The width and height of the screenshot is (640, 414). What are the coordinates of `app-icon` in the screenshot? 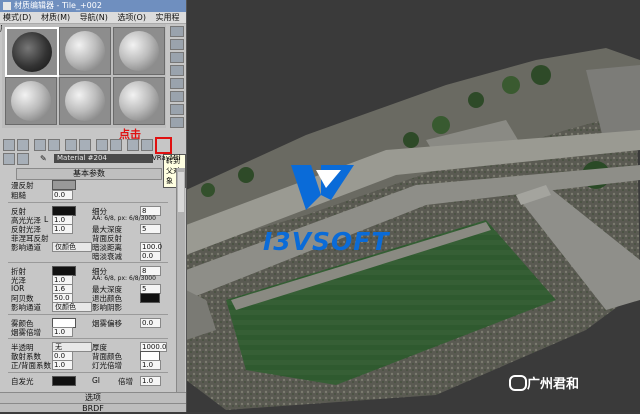 It's located at (7, 6).